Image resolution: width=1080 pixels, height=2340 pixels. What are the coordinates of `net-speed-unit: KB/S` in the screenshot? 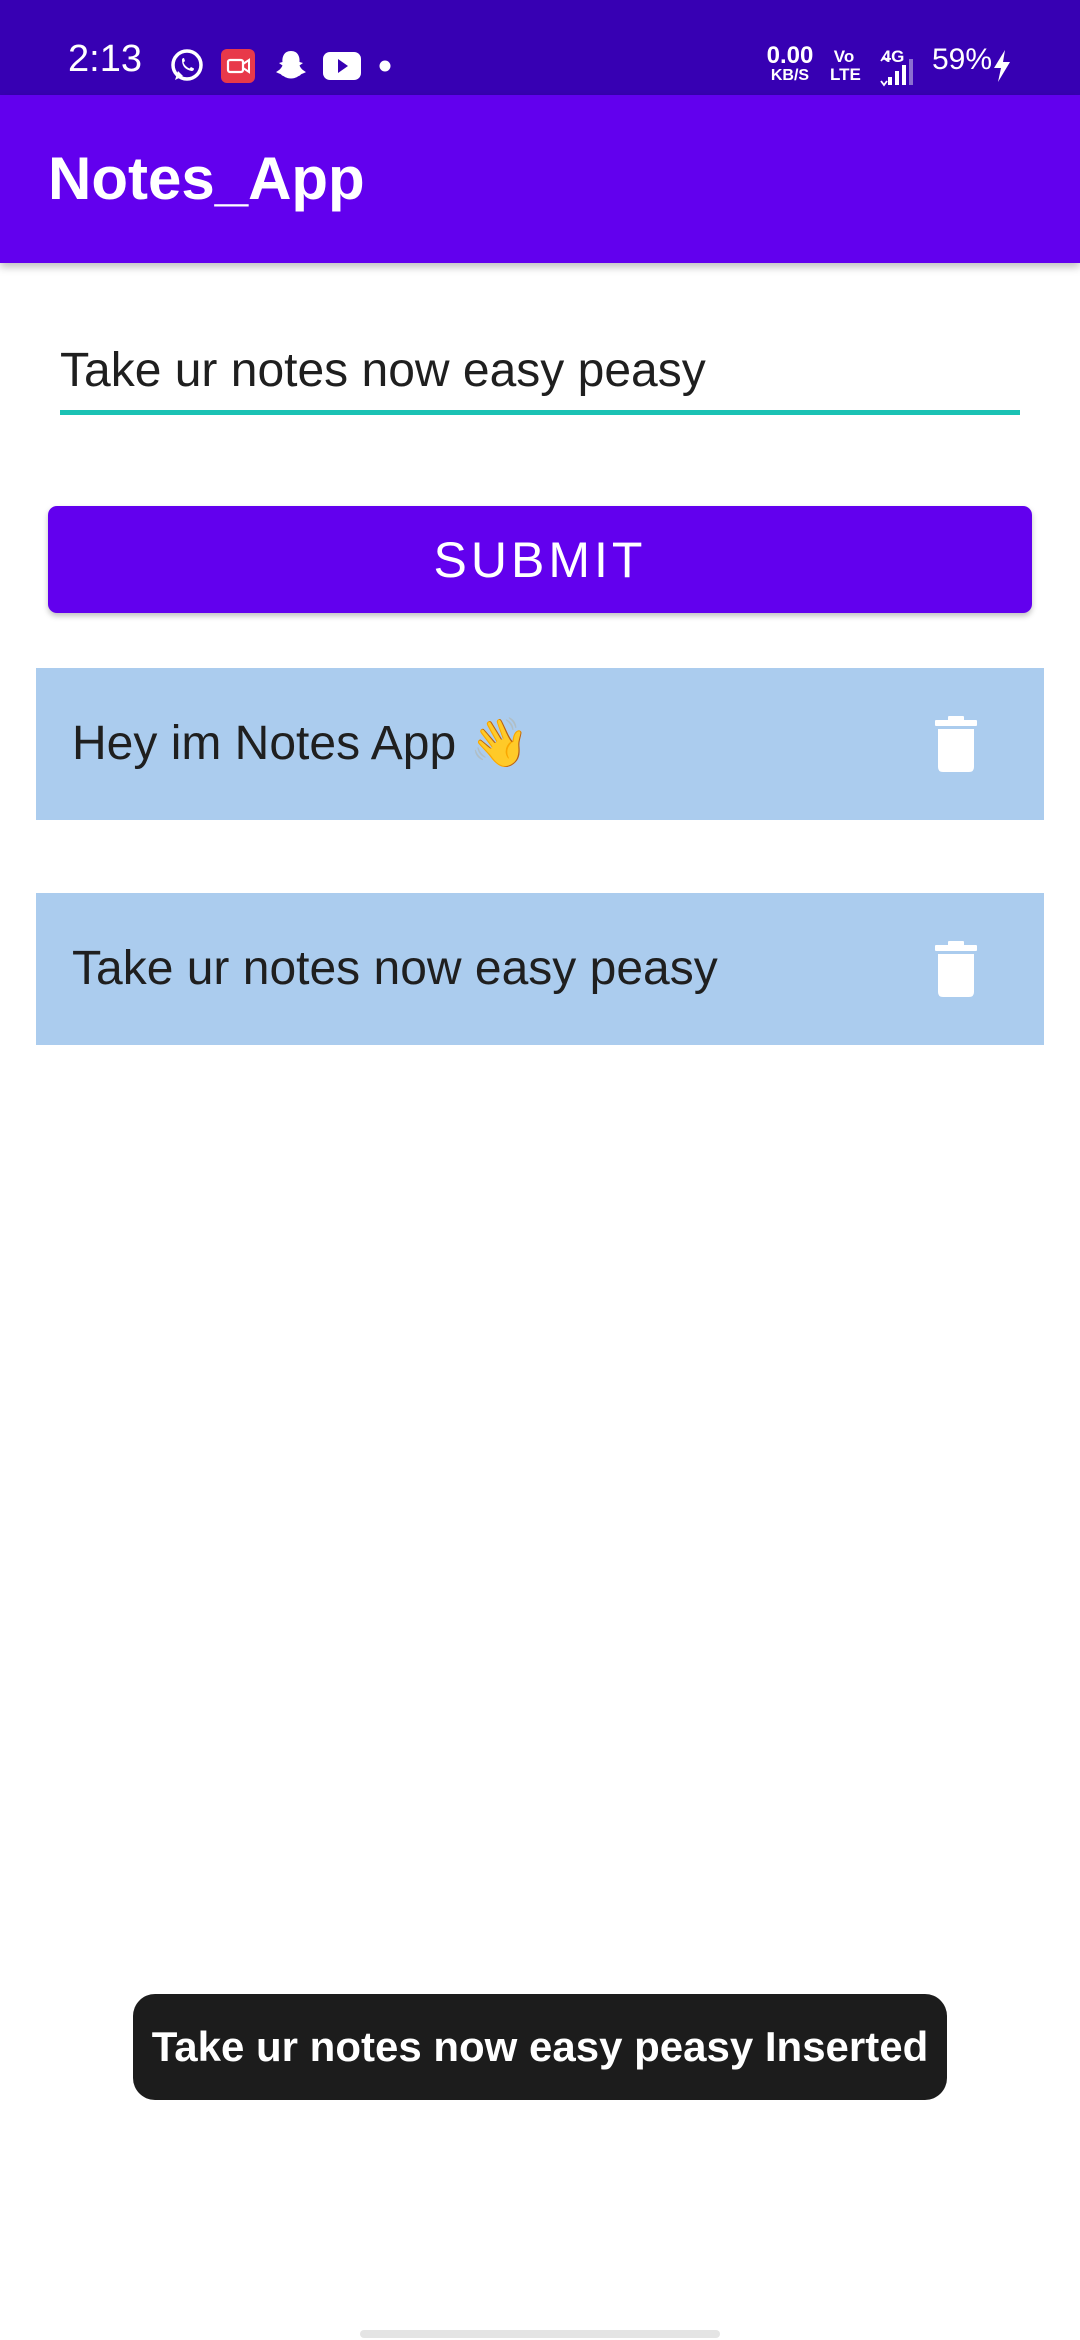 It's located at (790, 75).